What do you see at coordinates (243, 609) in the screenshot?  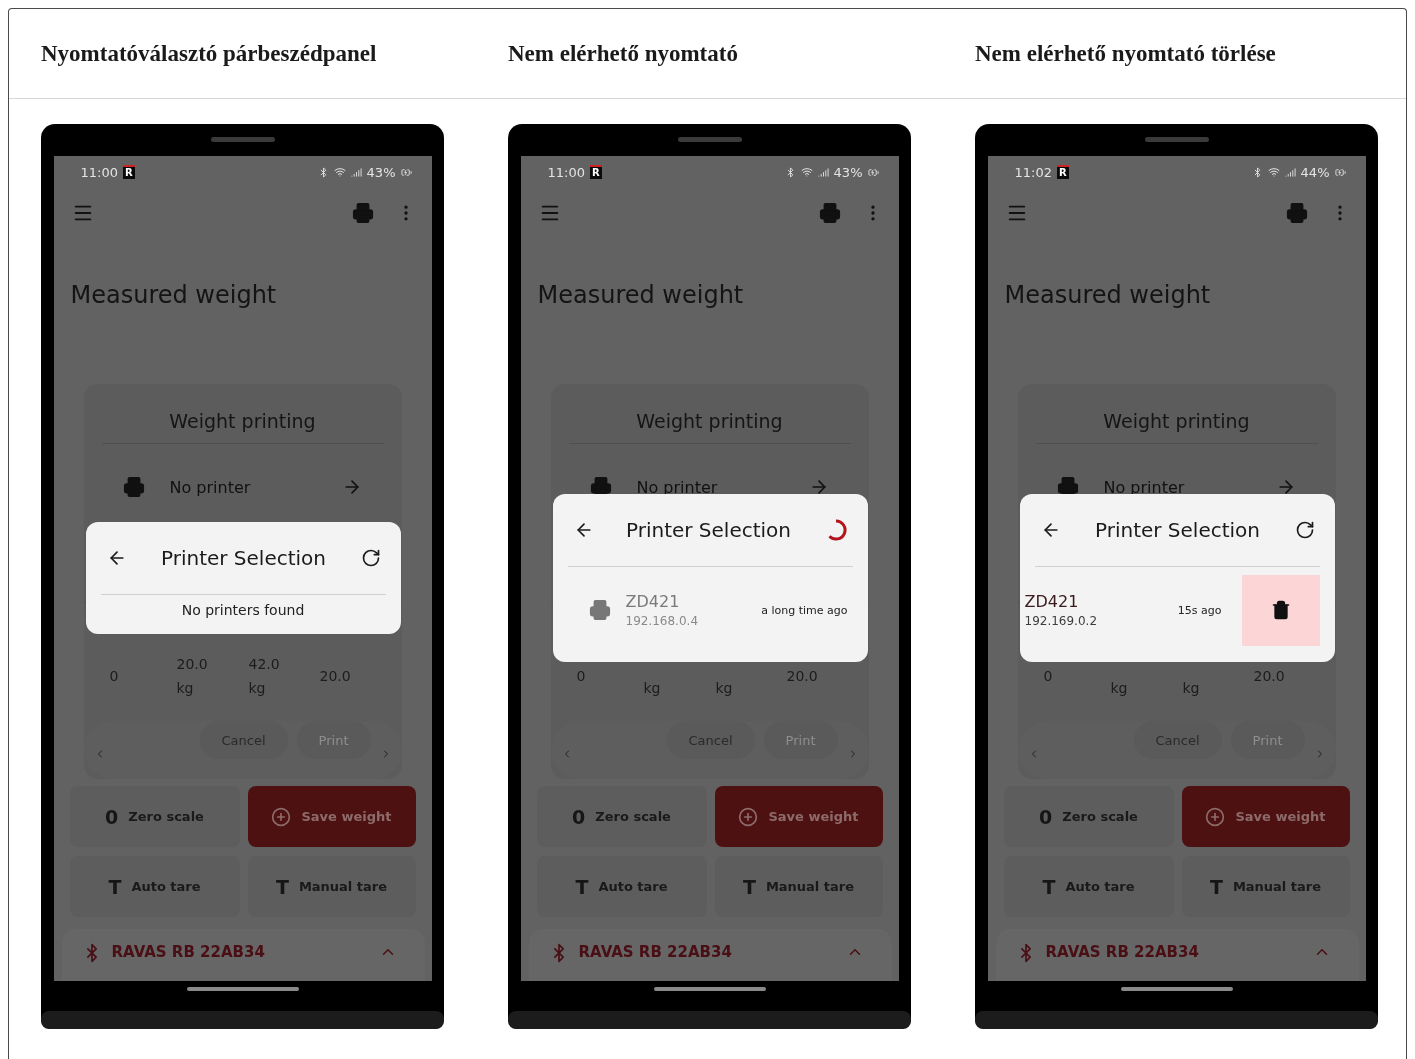 I see `empty-message: No printers found` at bounding box center [243, 609].